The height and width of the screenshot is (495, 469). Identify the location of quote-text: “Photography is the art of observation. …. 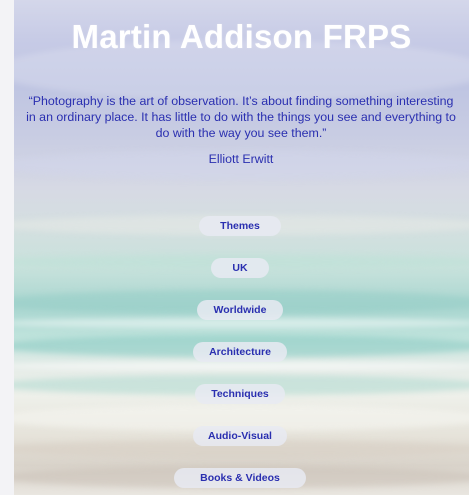
(241, 117).